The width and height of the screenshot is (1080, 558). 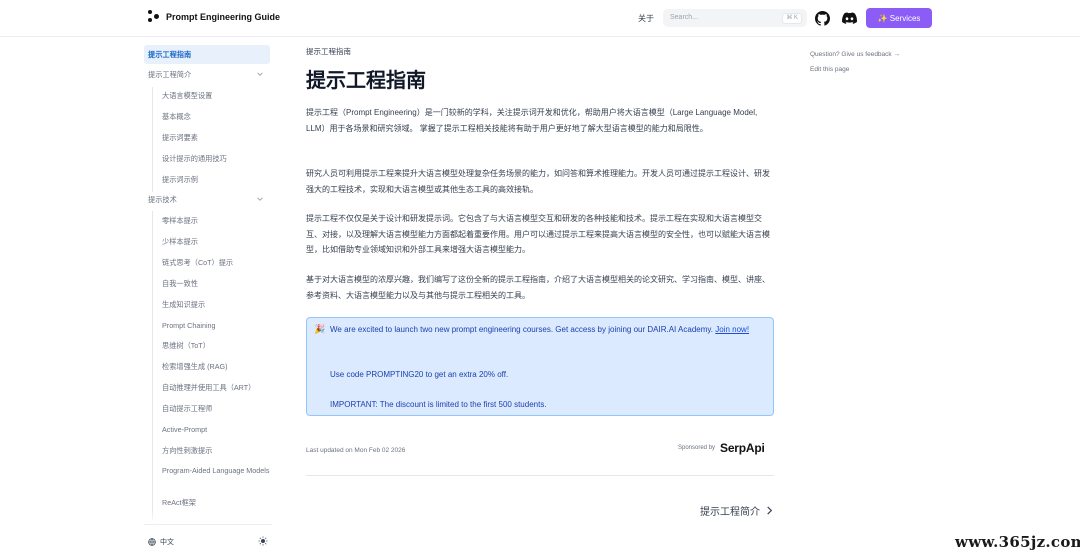 I want to click on sidebar-item-art: 自动推理并使用工具（ART）, so click(x=214, y=387).